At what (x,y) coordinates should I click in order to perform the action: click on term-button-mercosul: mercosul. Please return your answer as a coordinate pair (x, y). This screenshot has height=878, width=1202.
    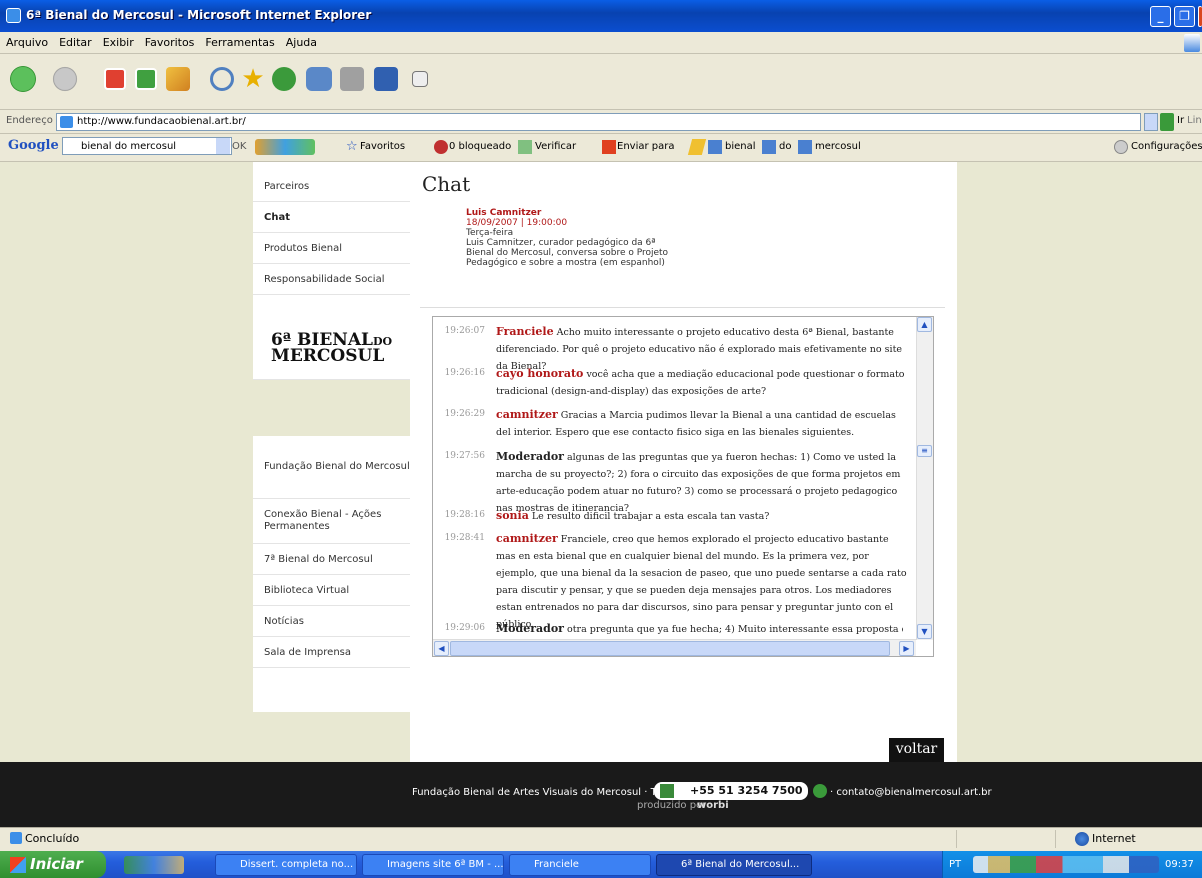
    Looking at the image, I should click on (838, 146).